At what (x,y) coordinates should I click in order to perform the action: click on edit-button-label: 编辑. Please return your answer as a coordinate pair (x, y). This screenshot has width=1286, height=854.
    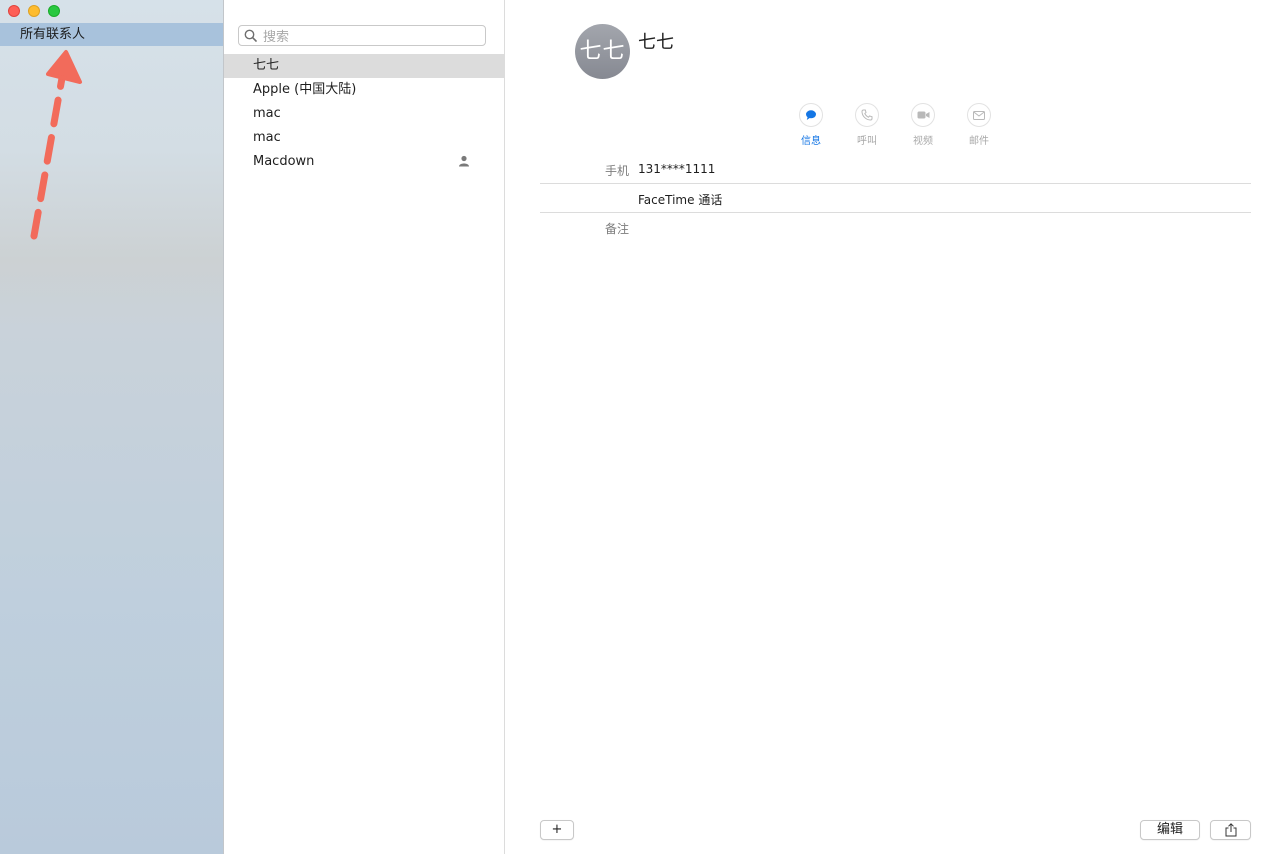
    Looking at the image, I should click on (1169, 829).